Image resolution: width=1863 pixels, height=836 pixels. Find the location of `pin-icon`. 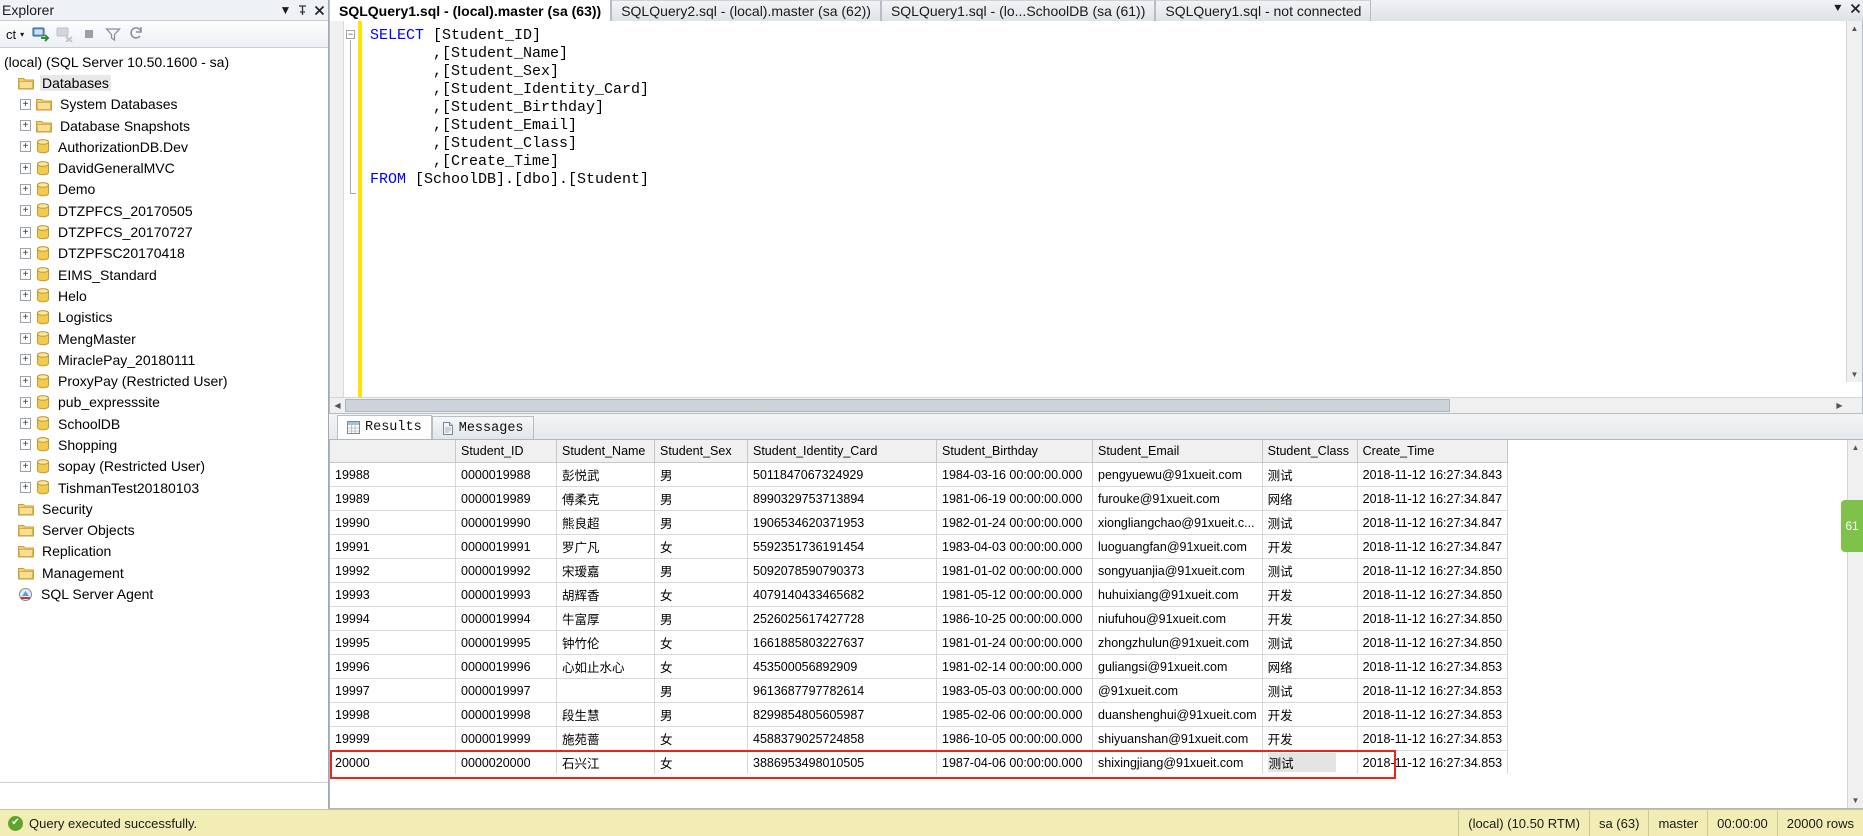

pin-icon is located at coordinates (302, 10).